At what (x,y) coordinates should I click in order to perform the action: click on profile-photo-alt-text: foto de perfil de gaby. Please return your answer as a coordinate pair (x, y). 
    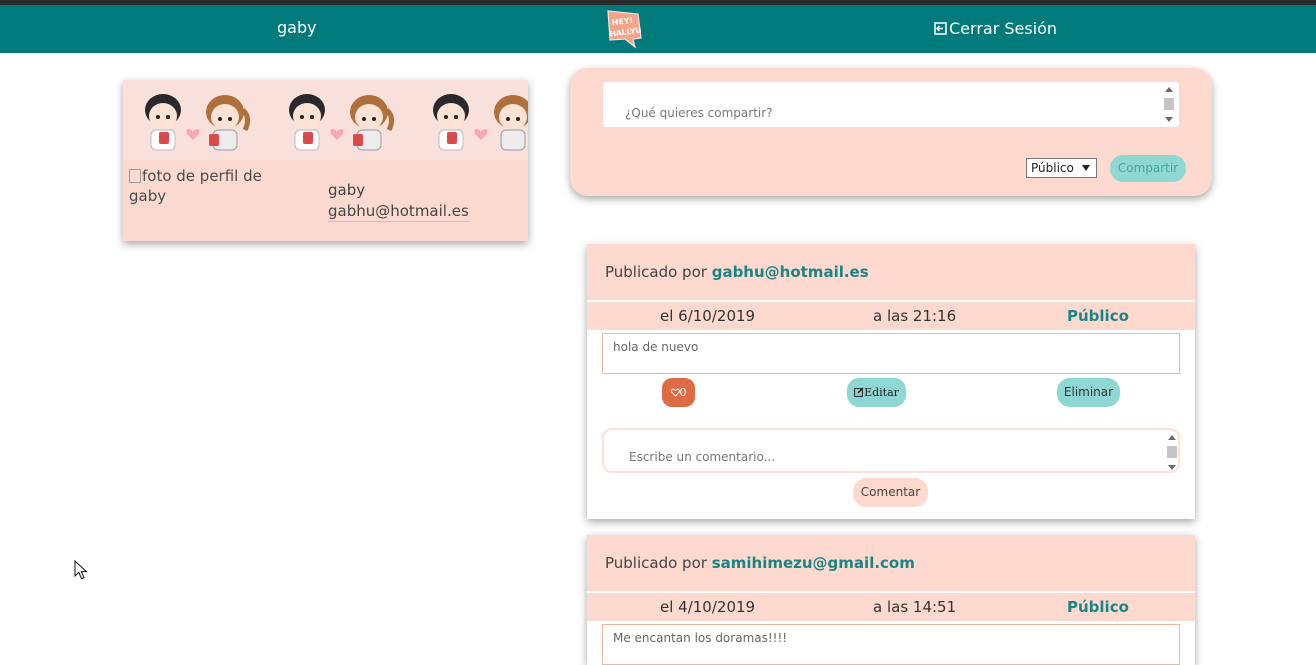
    Looking at the image, I should click on (195, 186).